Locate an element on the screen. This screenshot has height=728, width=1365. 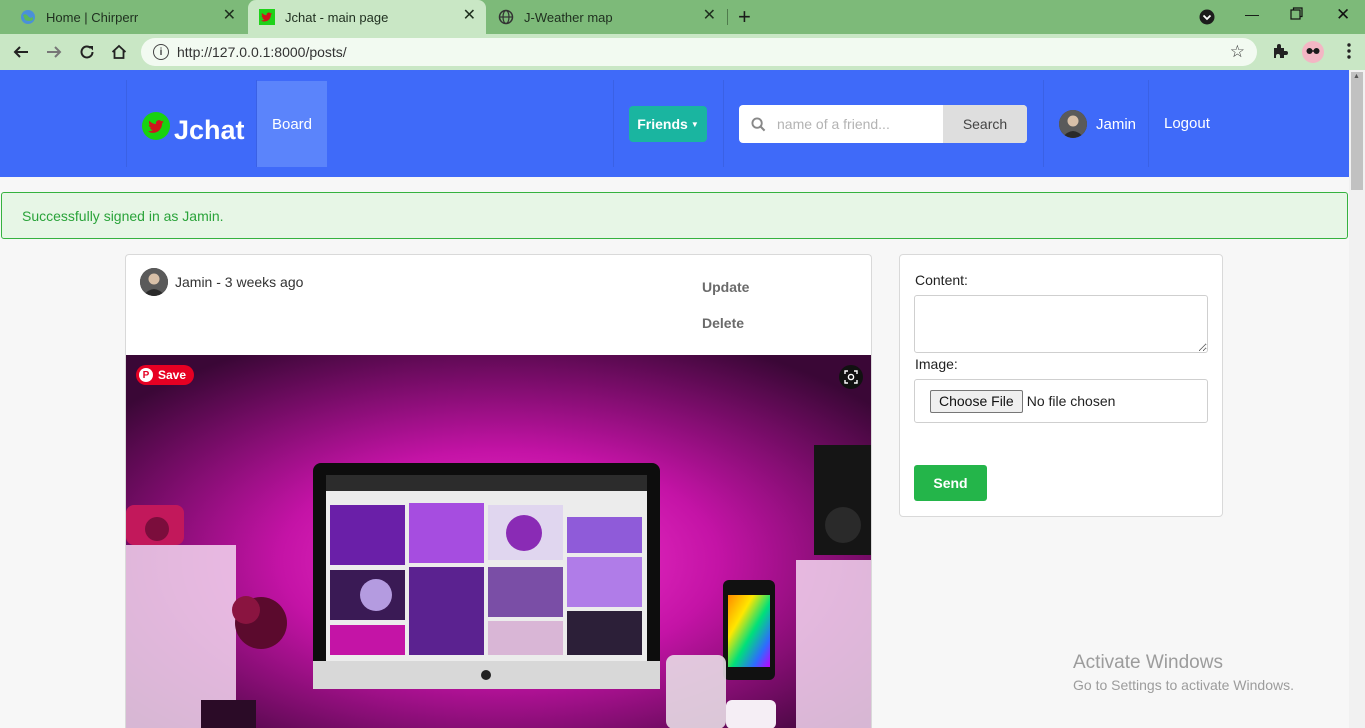
visual-search-icon is located at coordinates (851, 377).